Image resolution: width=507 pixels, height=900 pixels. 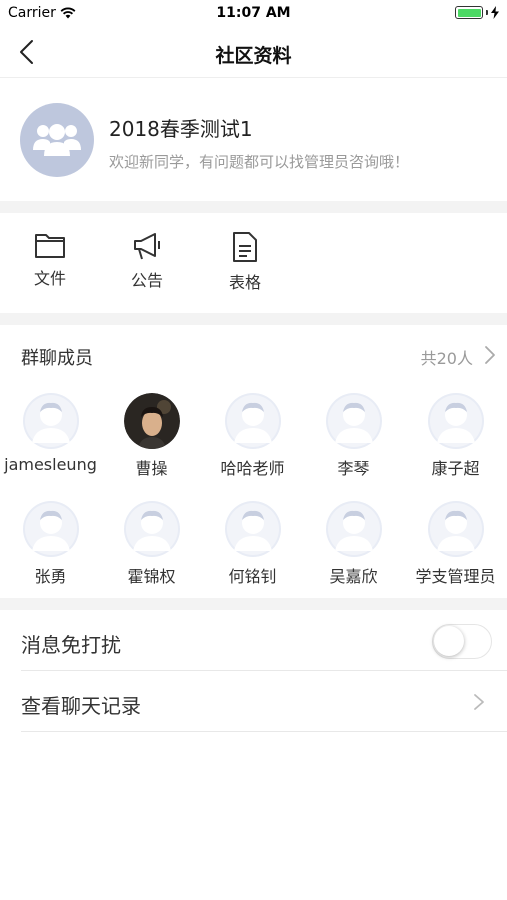 I want to click on form-tool-label: 表格, so click(x=244, y=282).